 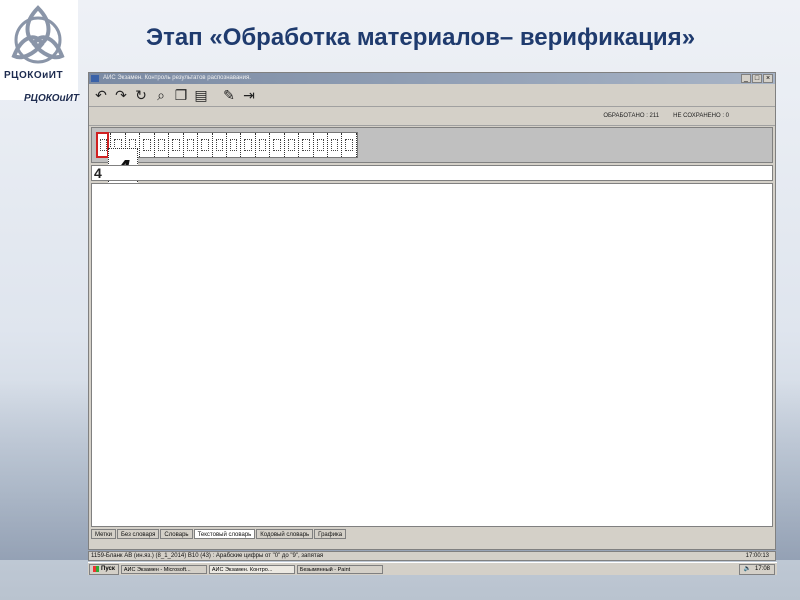 I want to click on tab-tekstovyi-slovar: Текстовый словарь, so click(x=224, y=534).